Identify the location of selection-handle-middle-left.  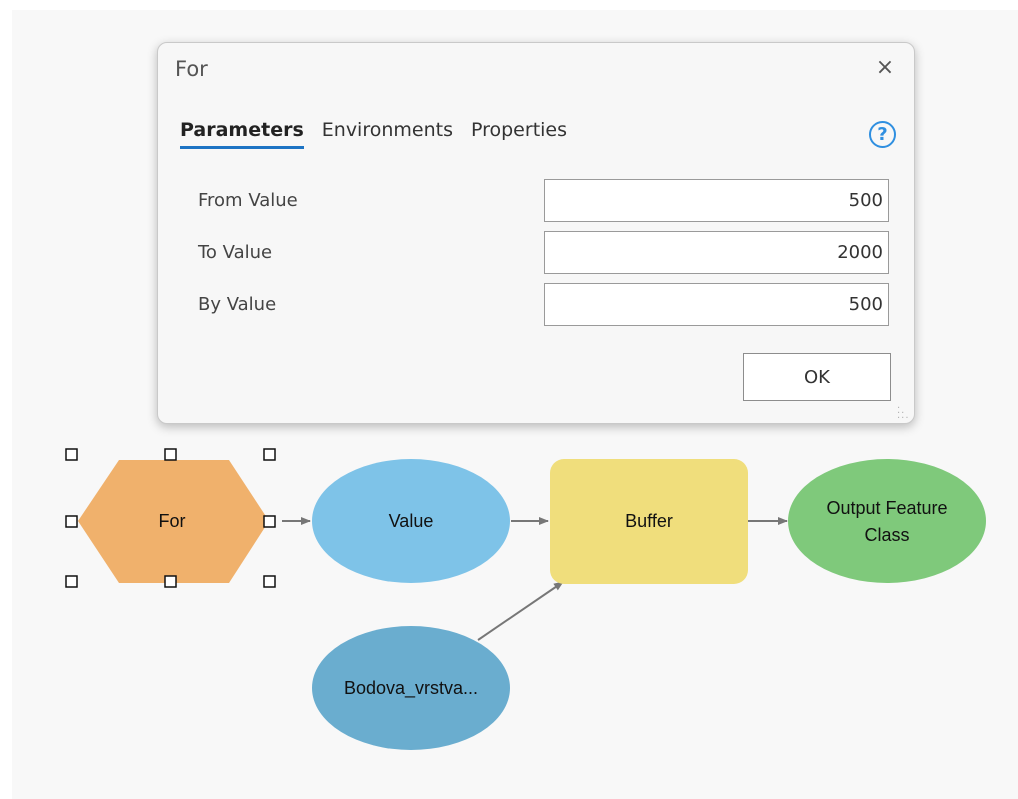
(71, 521).